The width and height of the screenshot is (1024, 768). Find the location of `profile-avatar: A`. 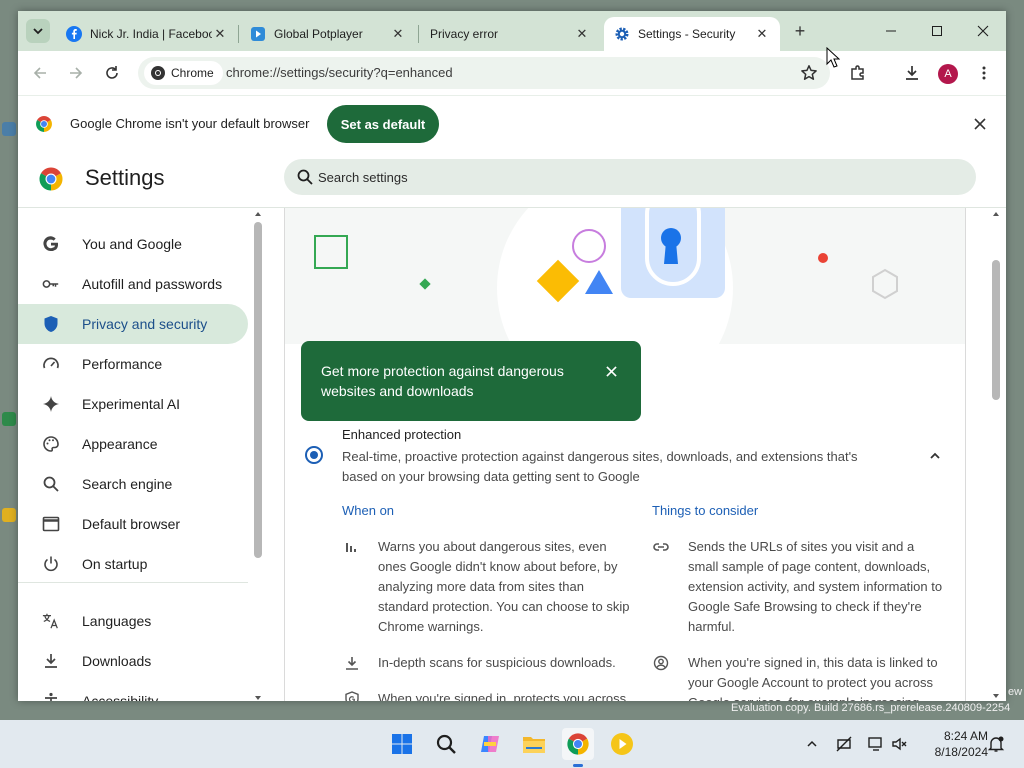

profile-avatar: A is located at coordinates (948, 74).